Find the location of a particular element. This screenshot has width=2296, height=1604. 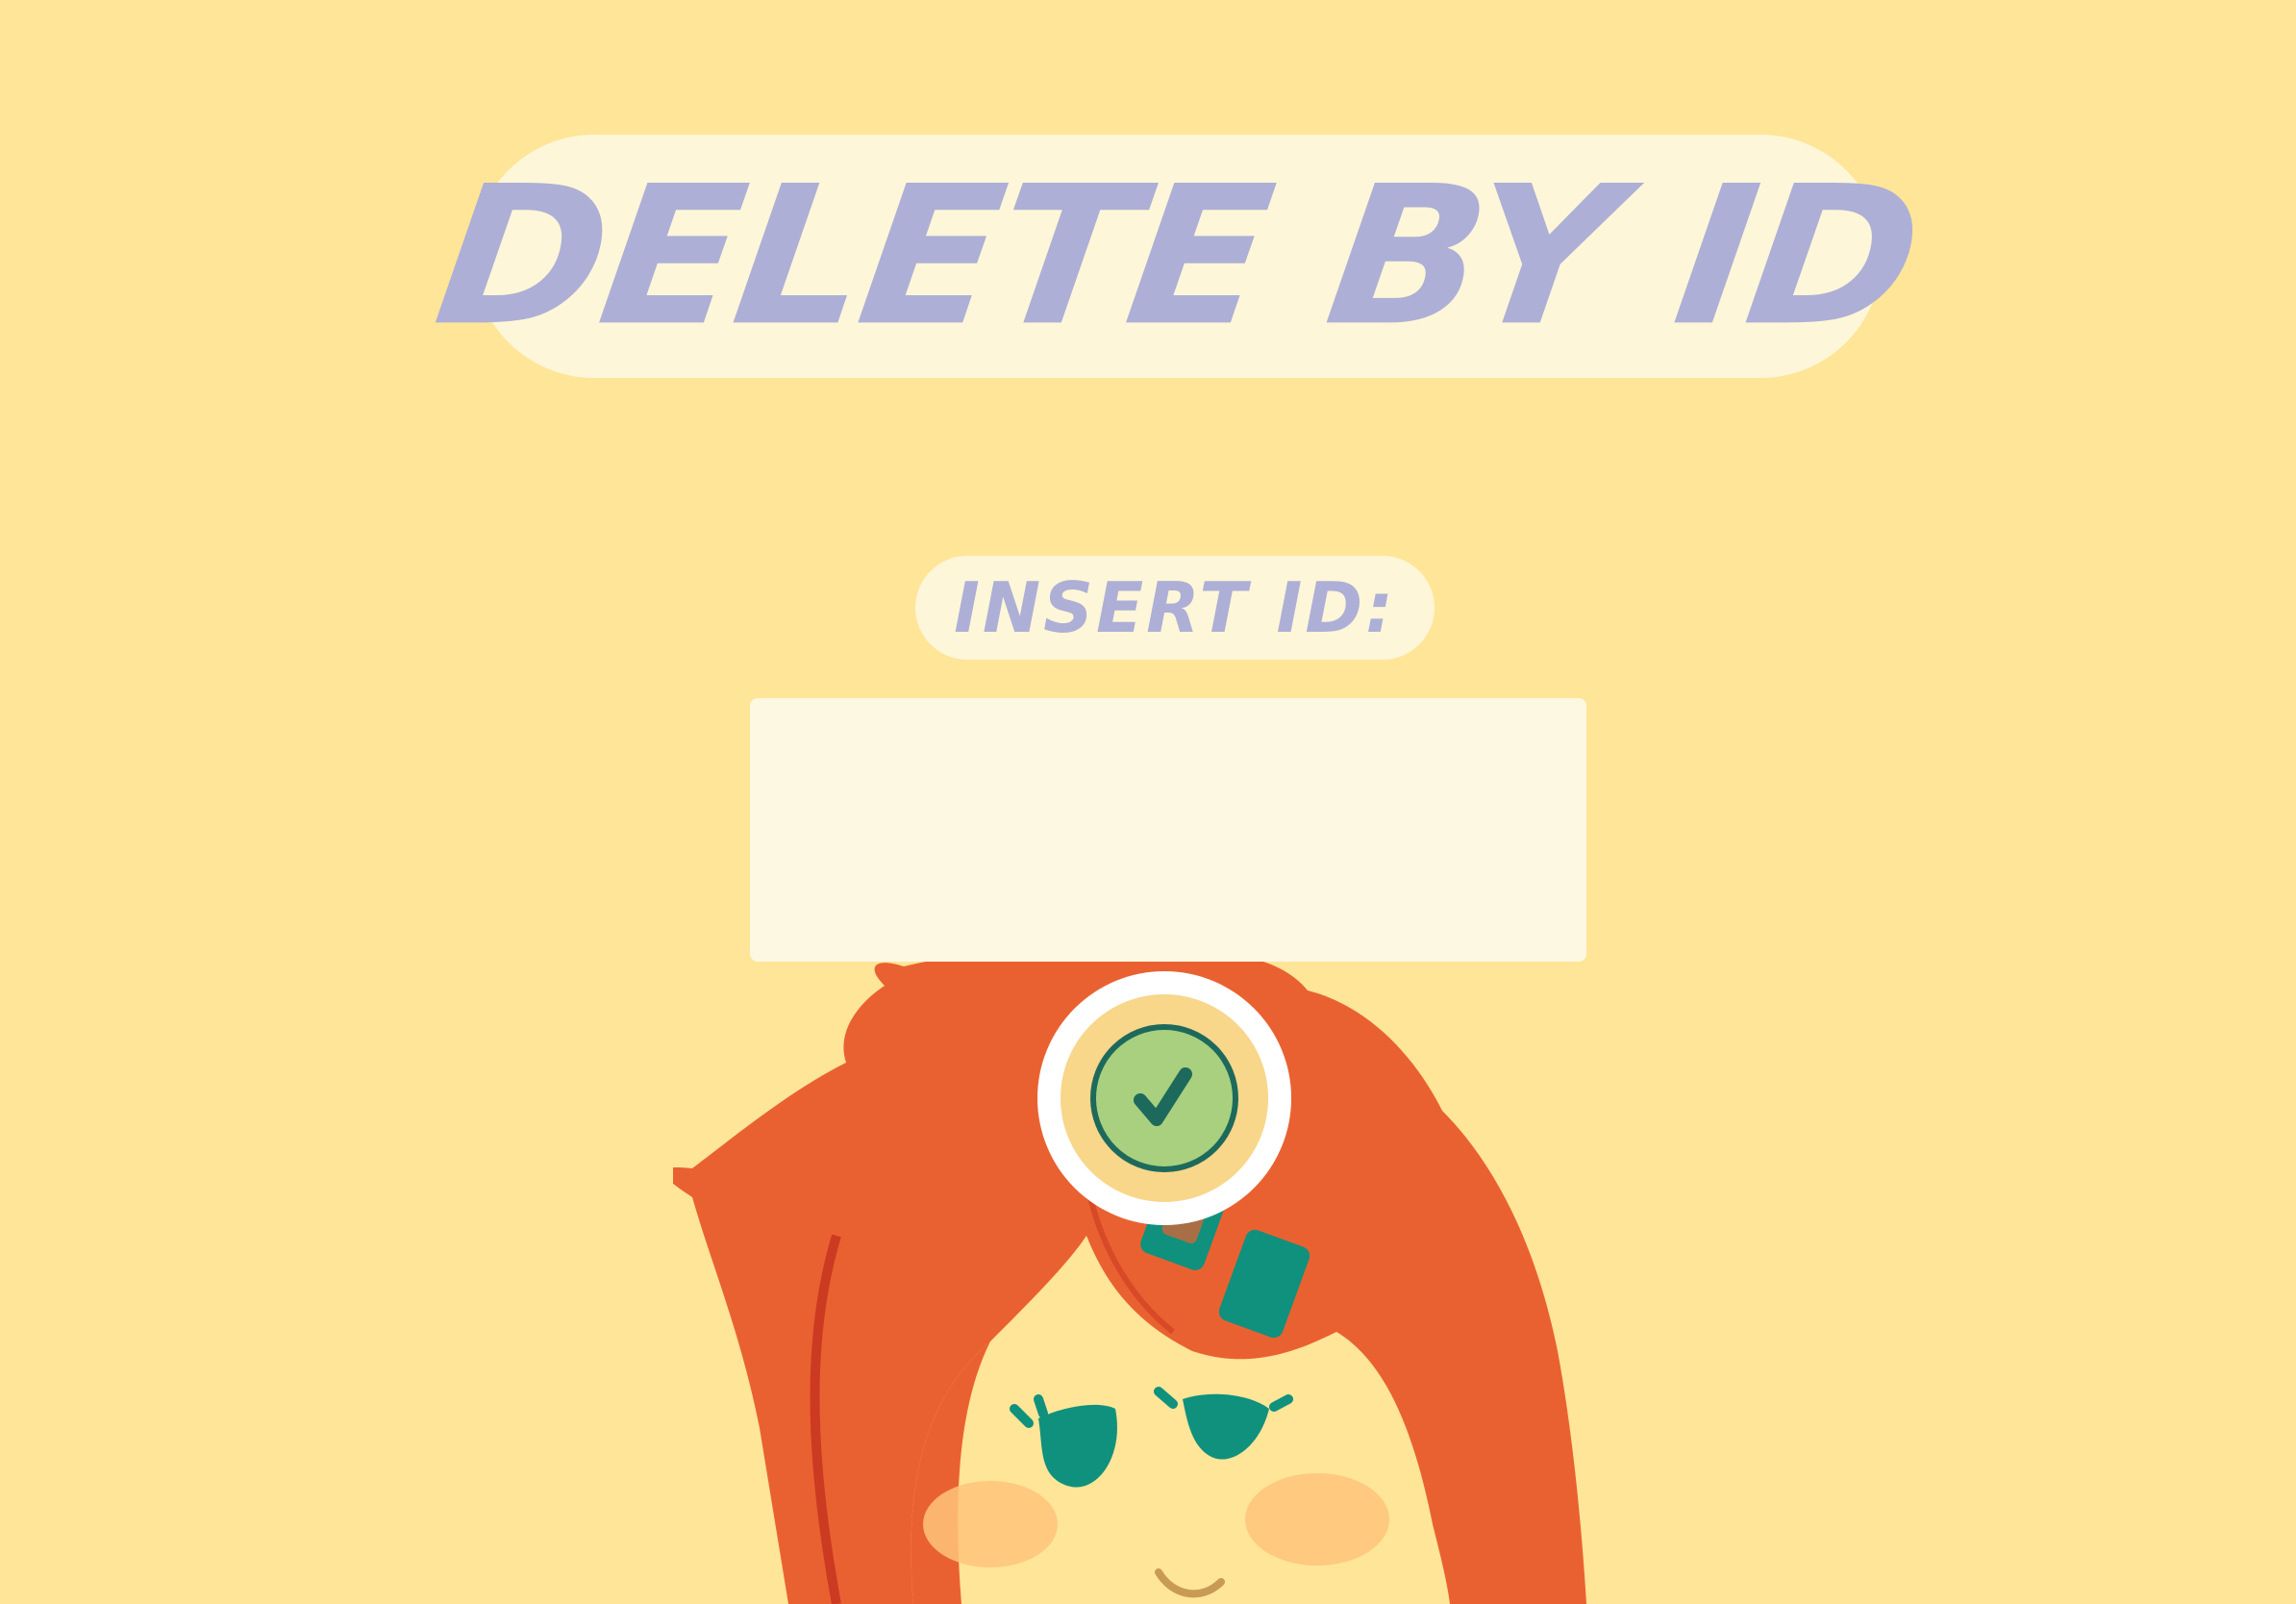

title-banner: DELETE BY ID is located at coordinates (1177, 256).